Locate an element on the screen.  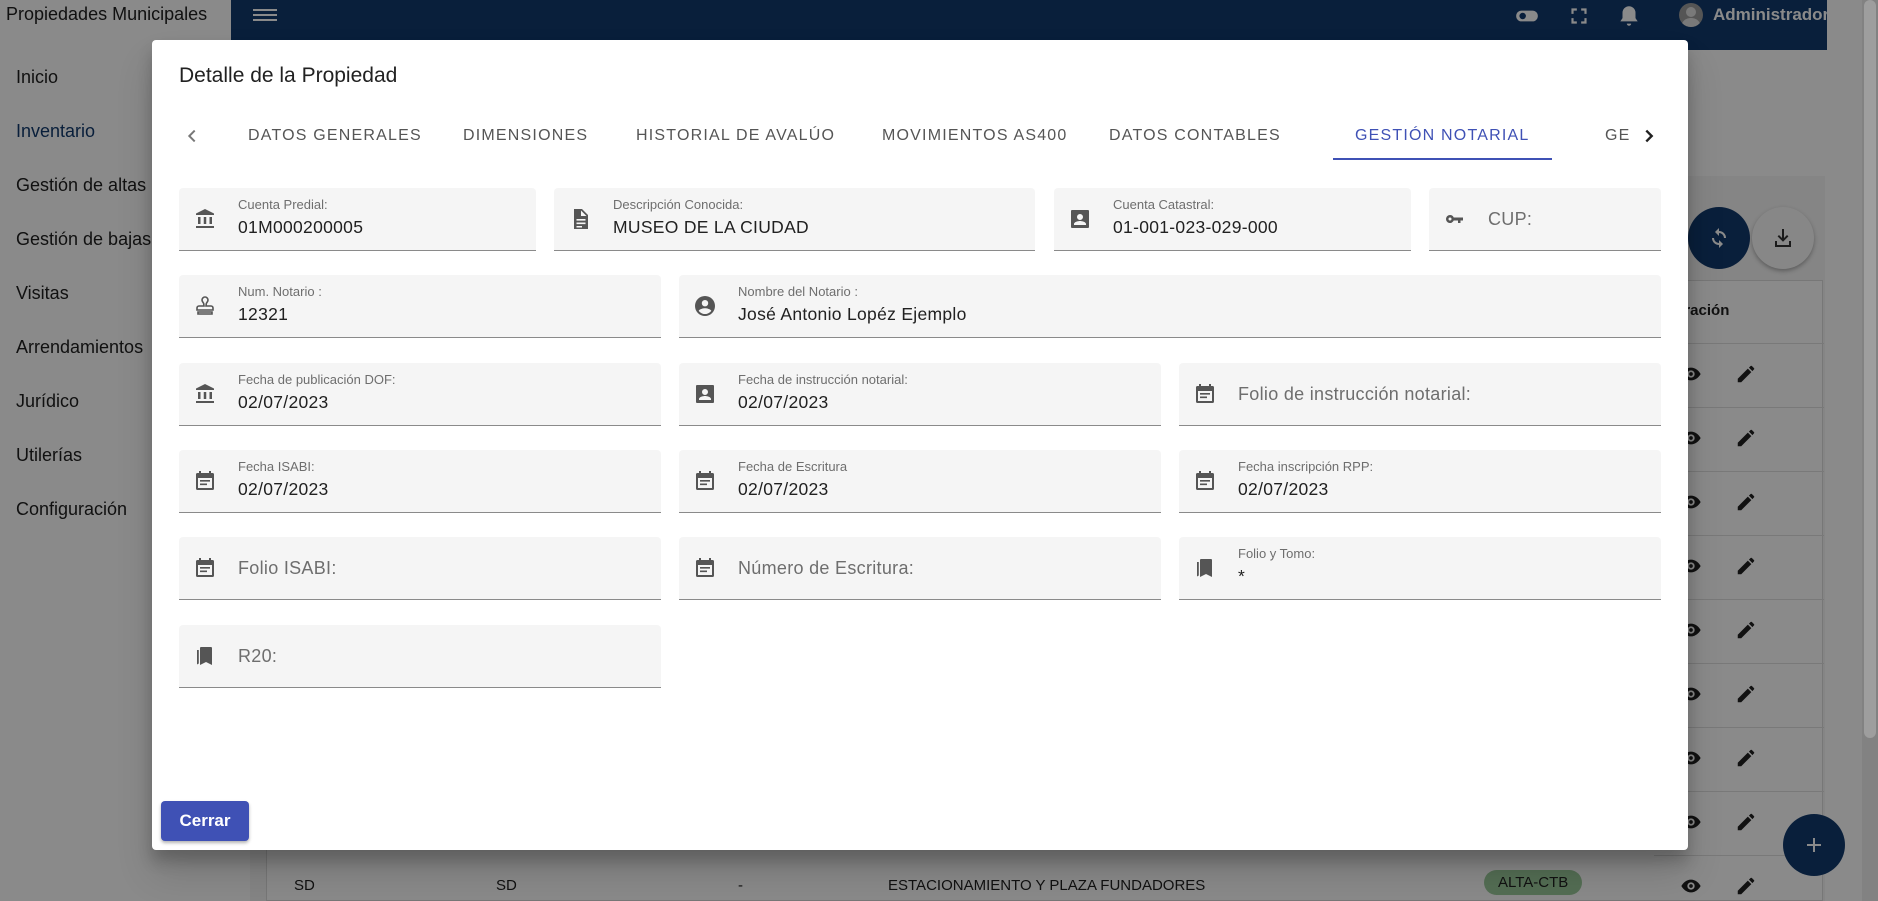
account-circle-icon is located at coordinates (705, 306).